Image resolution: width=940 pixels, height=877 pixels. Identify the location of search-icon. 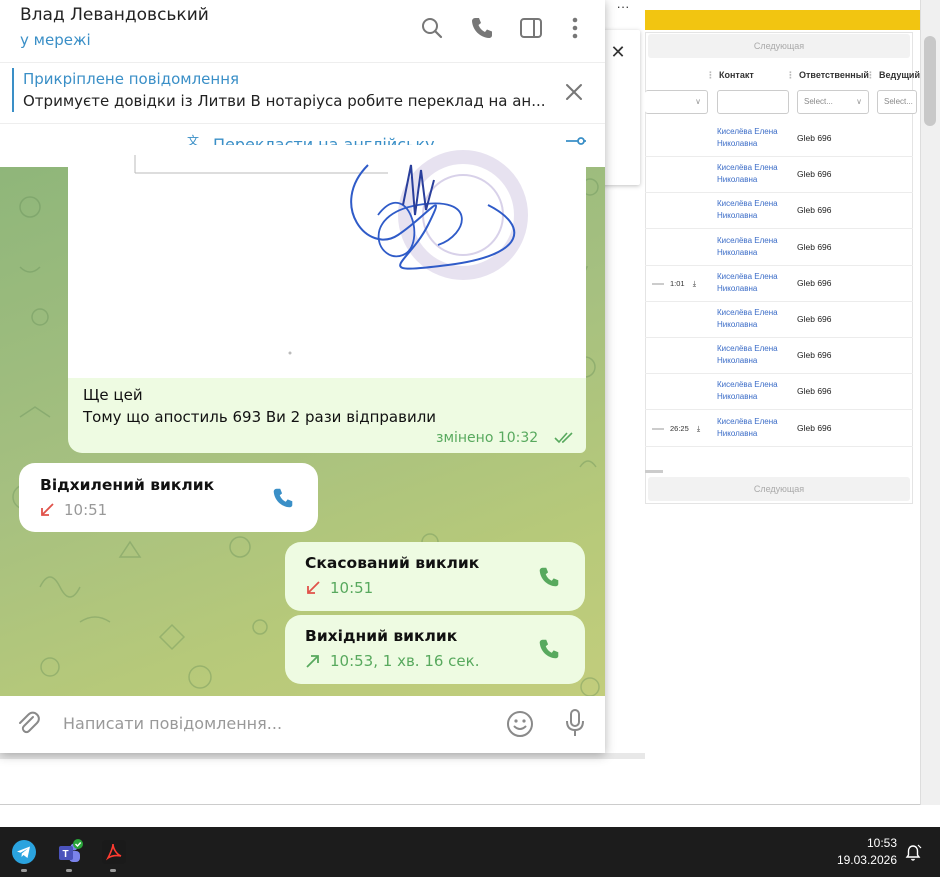
(432, 28).